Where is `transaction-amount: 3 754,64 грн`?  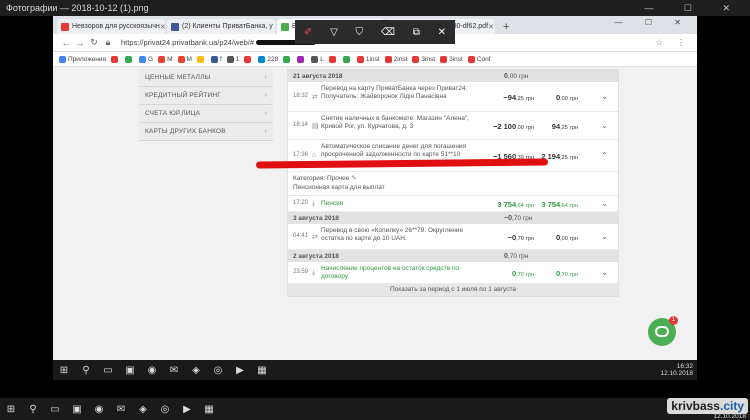 transaction-amount: 3 754,64 грн is located at coordinates (506, 204).